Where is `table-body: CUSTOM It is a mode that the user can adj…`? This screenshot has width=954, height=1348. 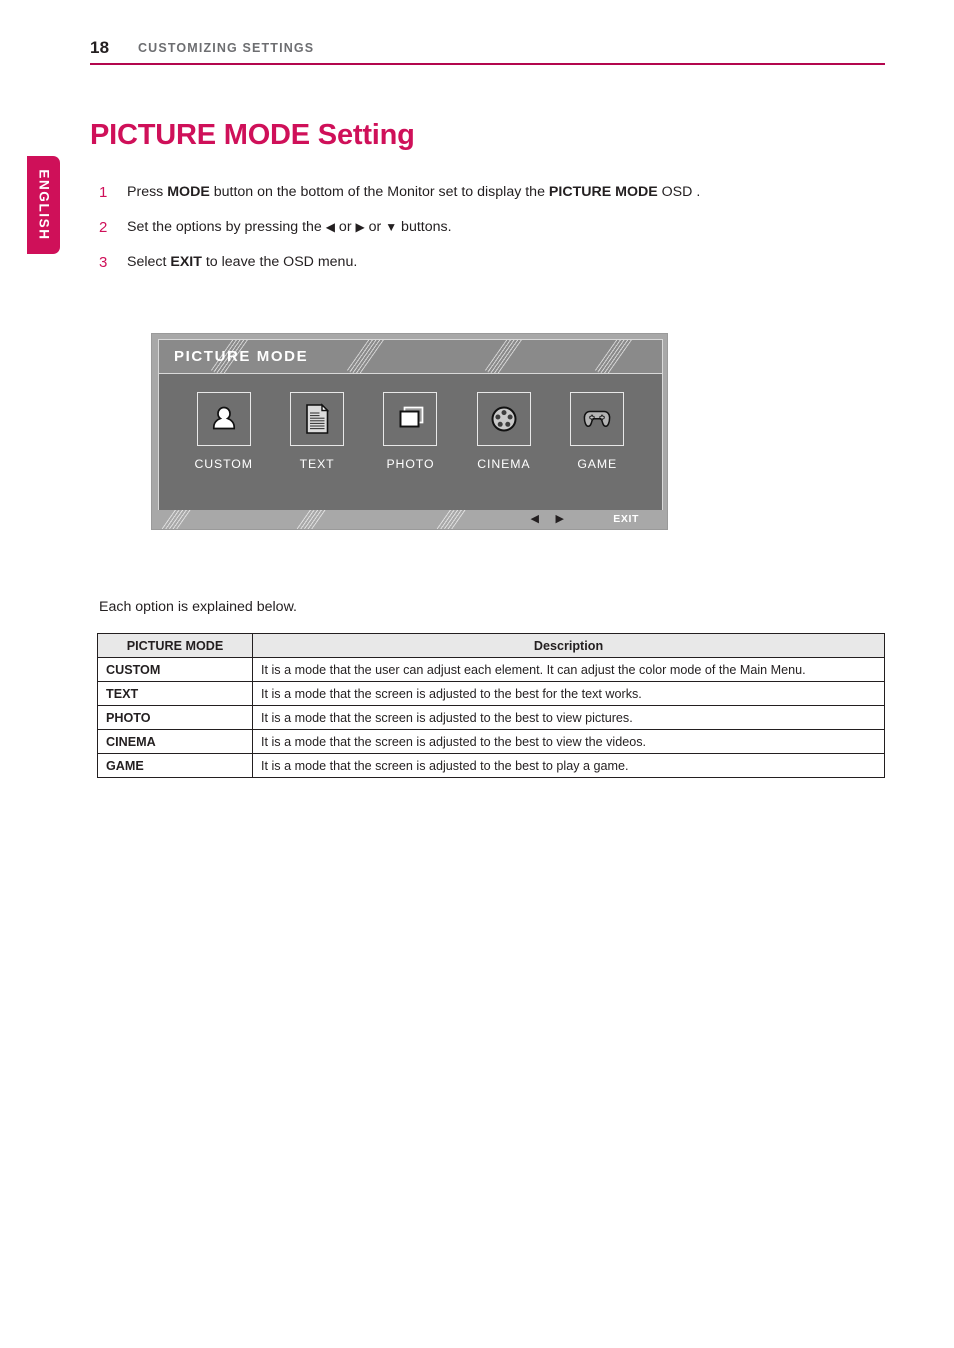 table-body: CUSTOM It is a mode that the user can adj… is located at coordinates (491, 717).